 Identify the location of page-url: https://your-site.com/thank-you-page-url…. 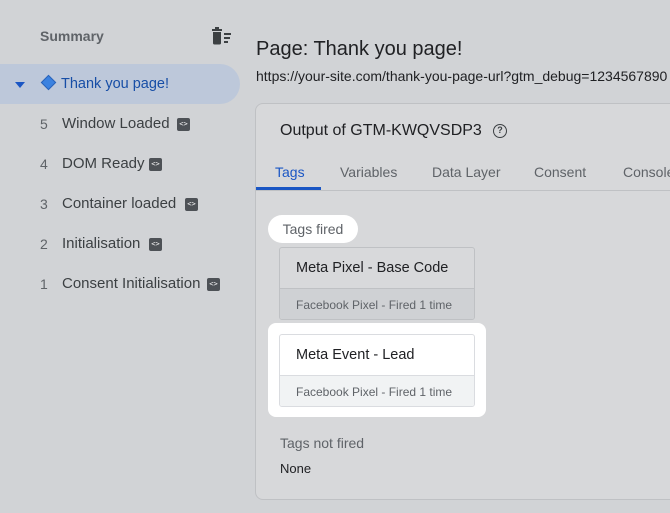
(462, 76).